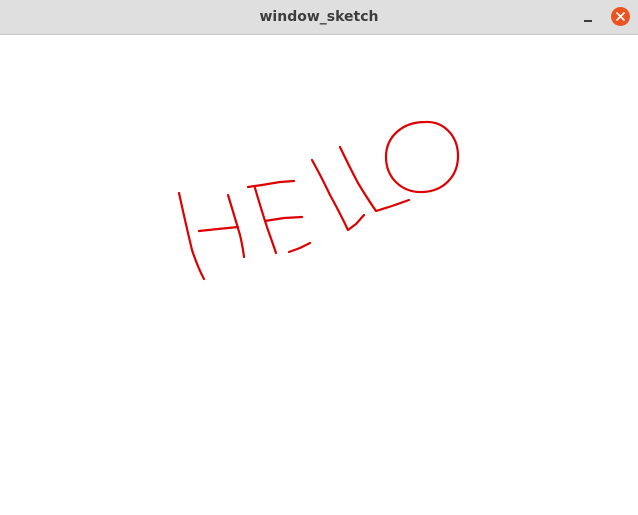 The width and height of the screenshot is (638, 515). I want to click on close-button, so click(620, 16).